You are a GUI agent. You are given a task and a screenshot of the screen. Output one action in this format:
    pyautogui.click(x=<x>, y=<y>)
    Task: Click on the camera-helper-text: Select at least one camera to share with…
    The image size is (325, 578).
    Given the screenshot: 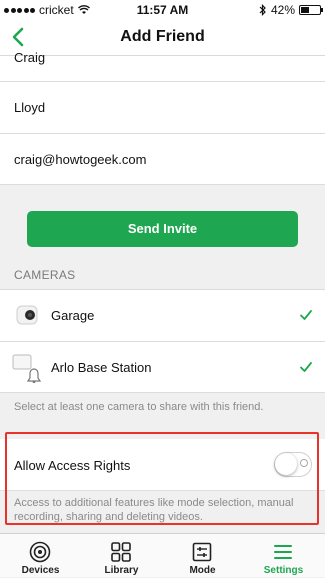 What is the action you would take?
    pyautogui.click(x=139, y=407)
    